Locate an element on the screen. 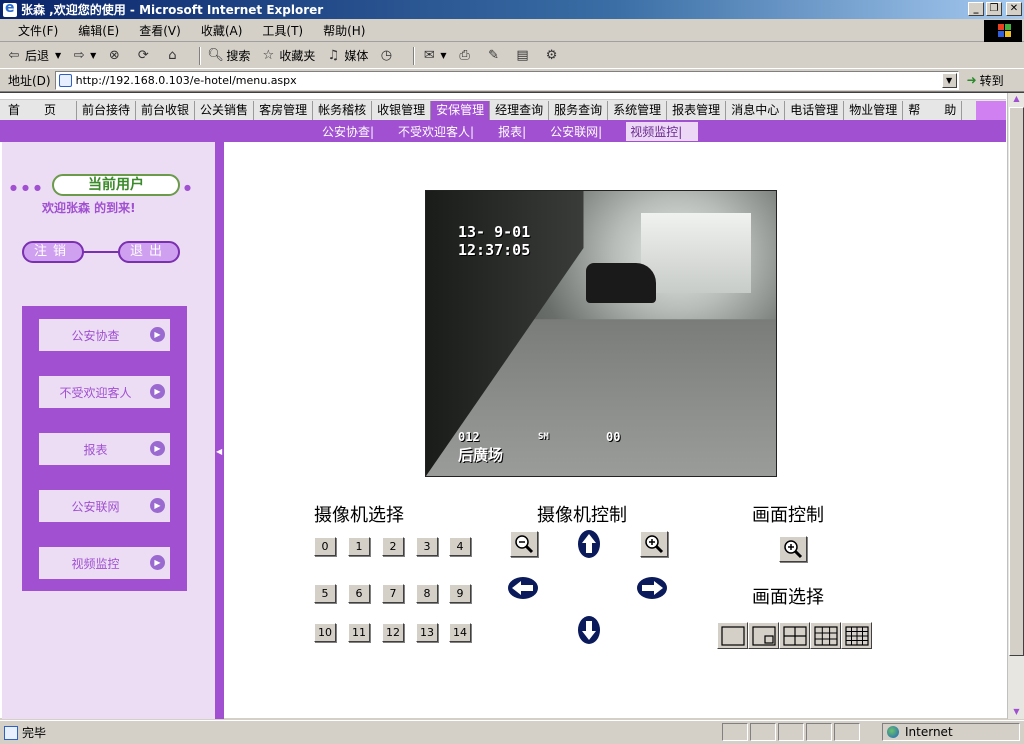 The width and height of the screenshot is (1024, 744). home-button: ⌂ is located at coordinates (173, 56).